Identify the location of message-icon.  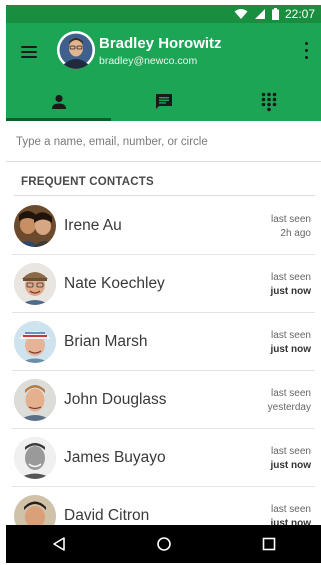
(163, 101).